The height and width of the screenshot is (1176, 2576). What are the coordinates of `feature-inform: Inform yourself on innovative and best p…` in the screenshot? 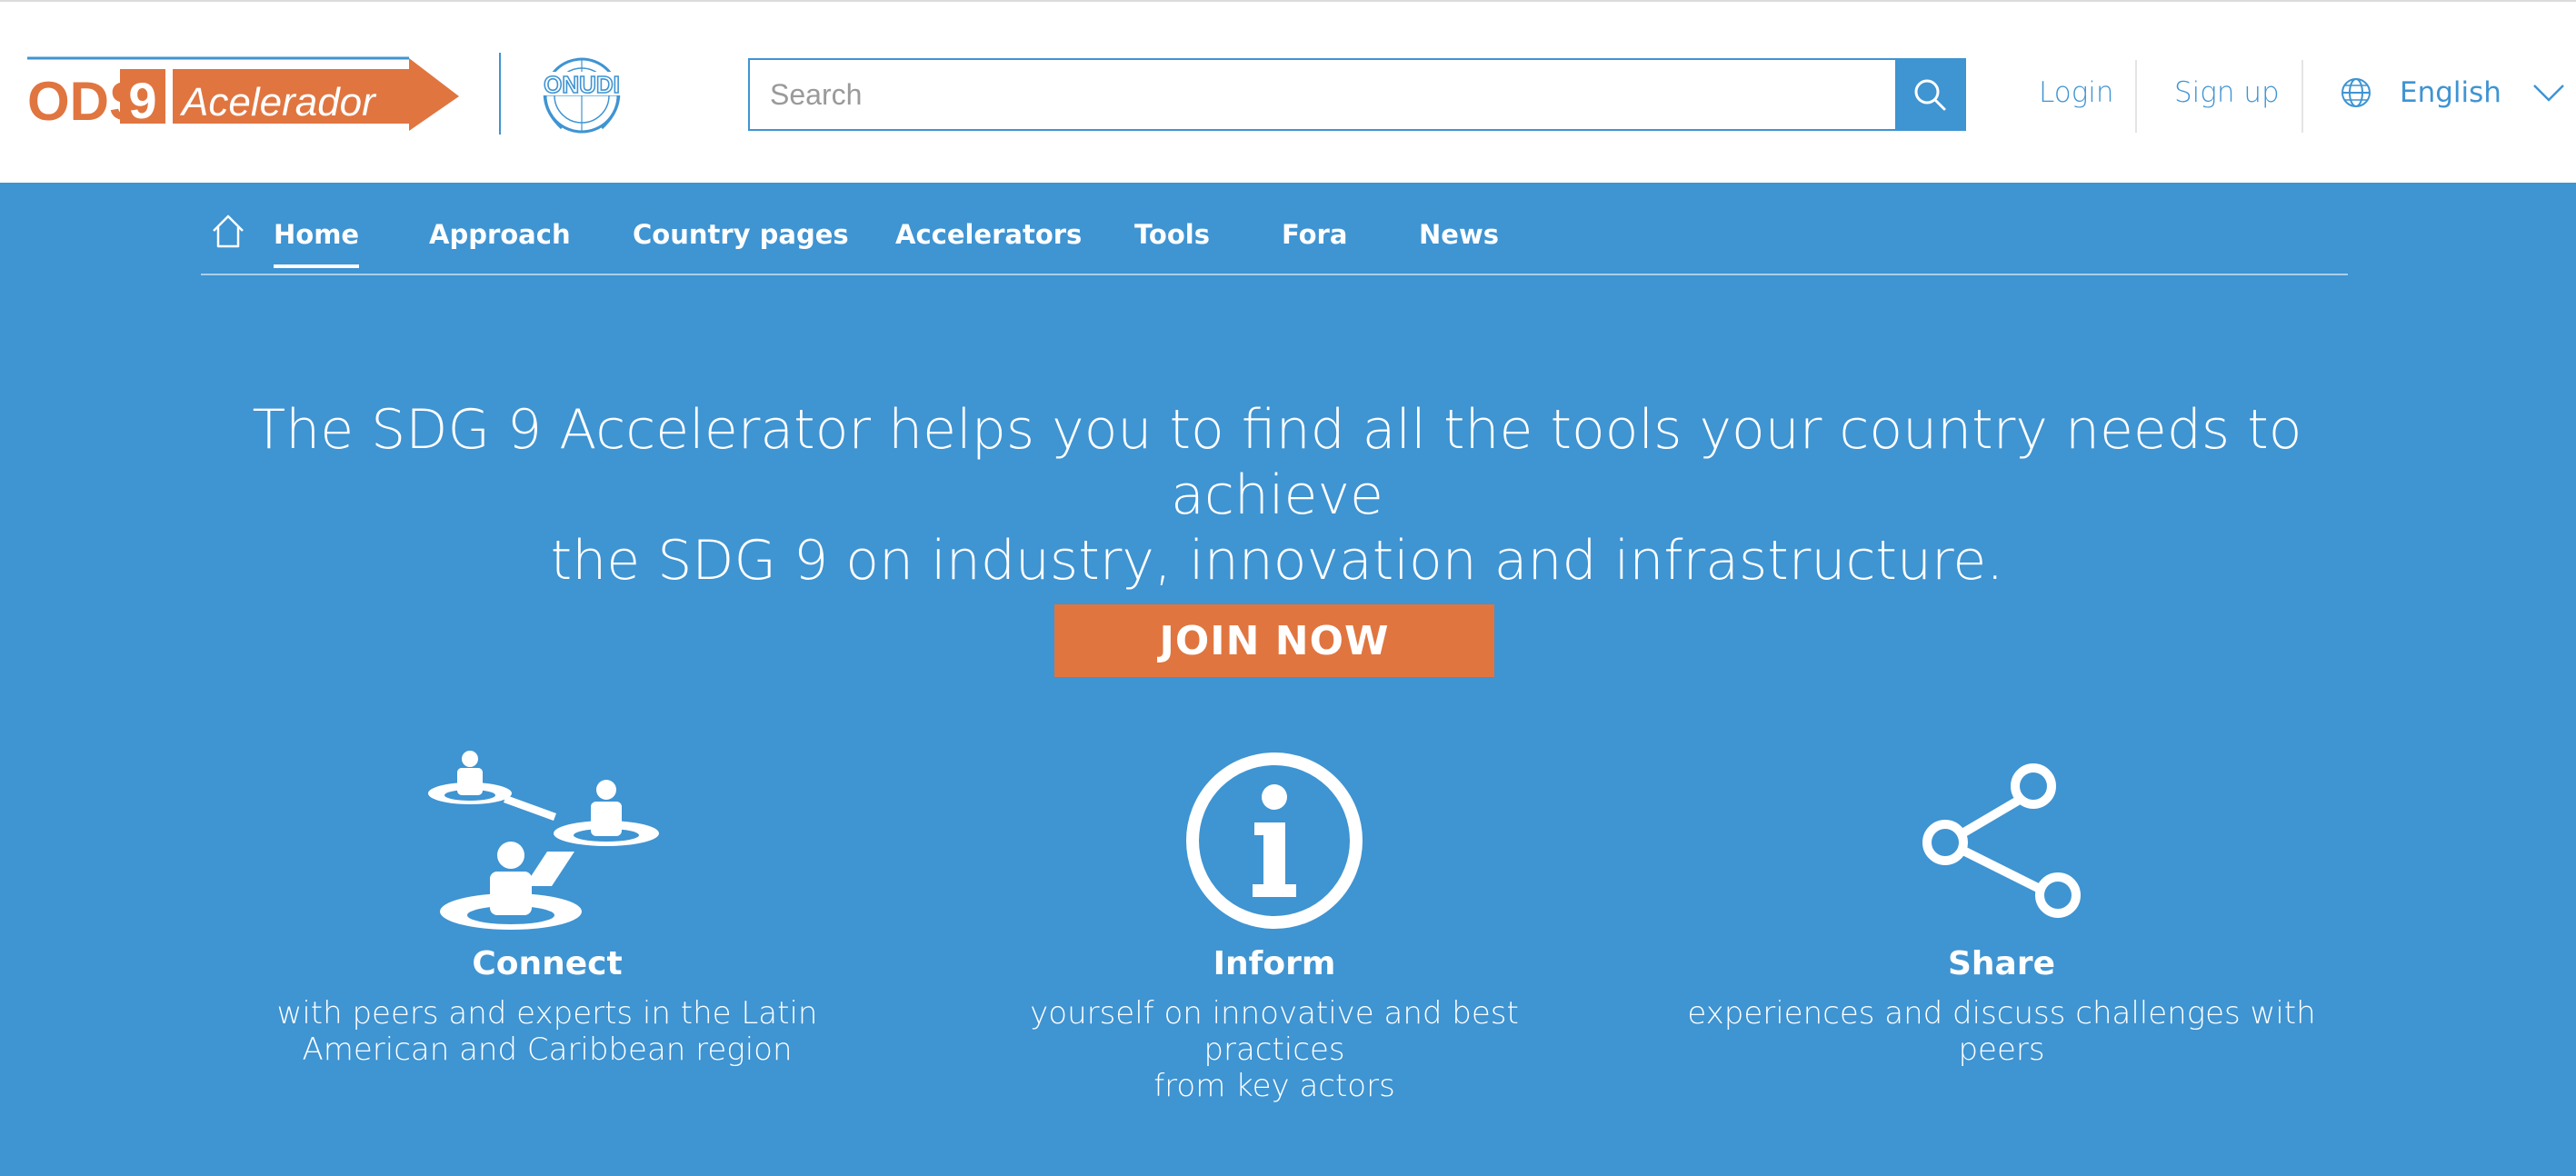 It's located at (1274, 925).